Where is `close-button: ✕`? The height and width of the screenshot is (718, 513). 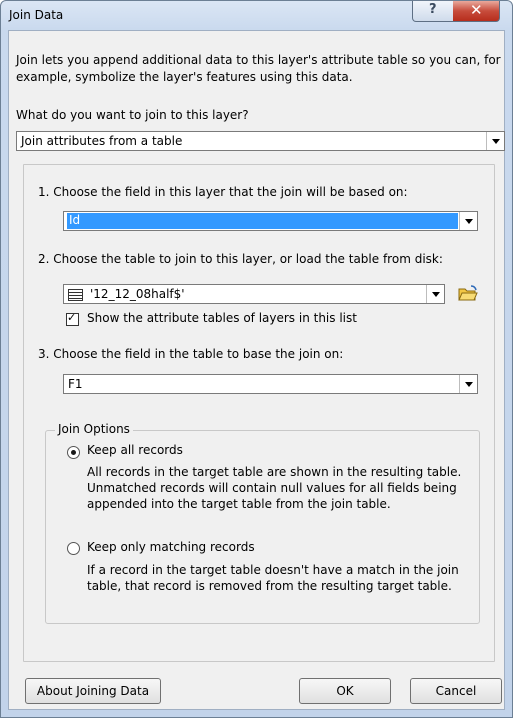
close-button: ✕ is located at coordinates (476, 11).